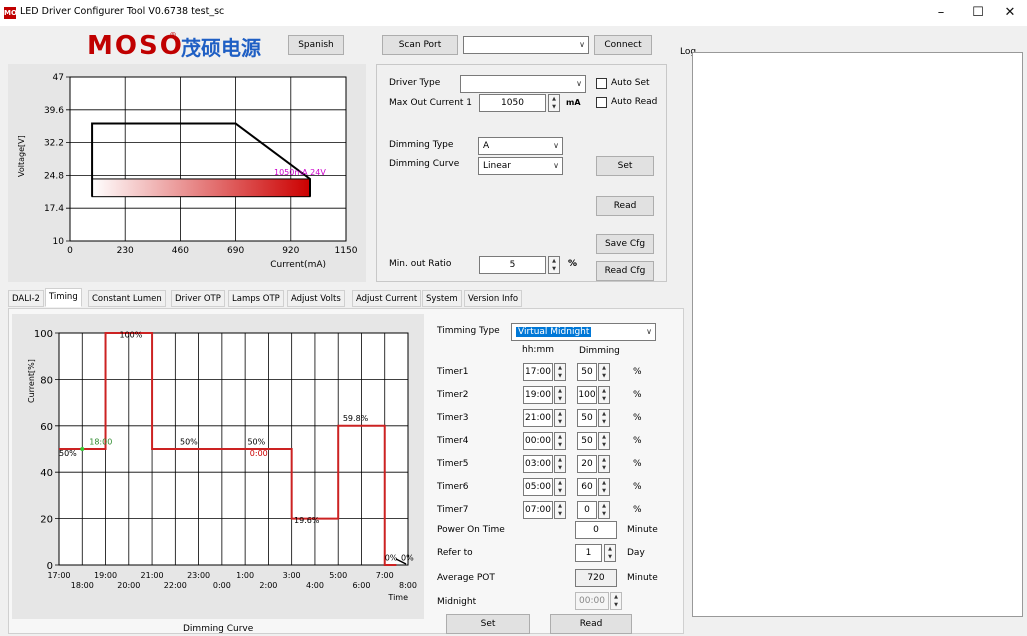 This screenshot has width=1027, height=636. I want to click on timer-dim-input: 20, so click(587, 464).